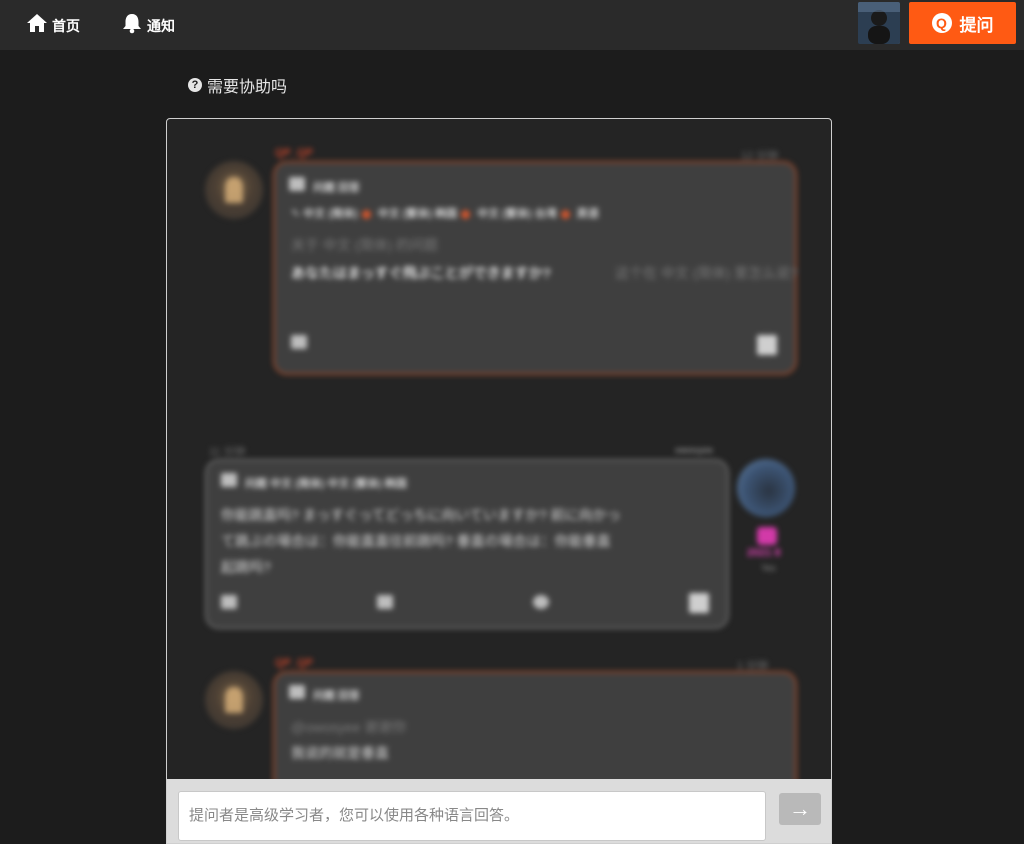 This screenshot has height=844, width=1024. Describe the element at coordinates (768, 568) in the screenshot. I see `badge-sub: Yes` at that location.